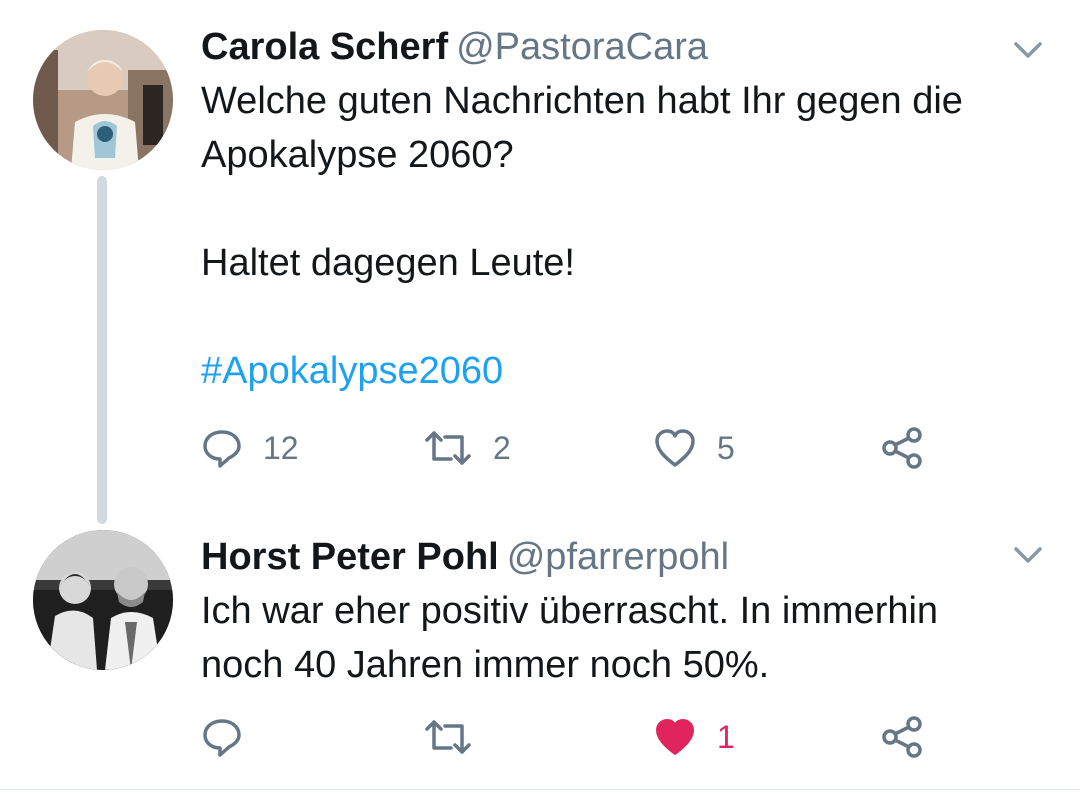 The image size is (1080, 795). Describe the element at coordinates (281, 447) in the screenshot. I see `reply-count: 12` at that location.